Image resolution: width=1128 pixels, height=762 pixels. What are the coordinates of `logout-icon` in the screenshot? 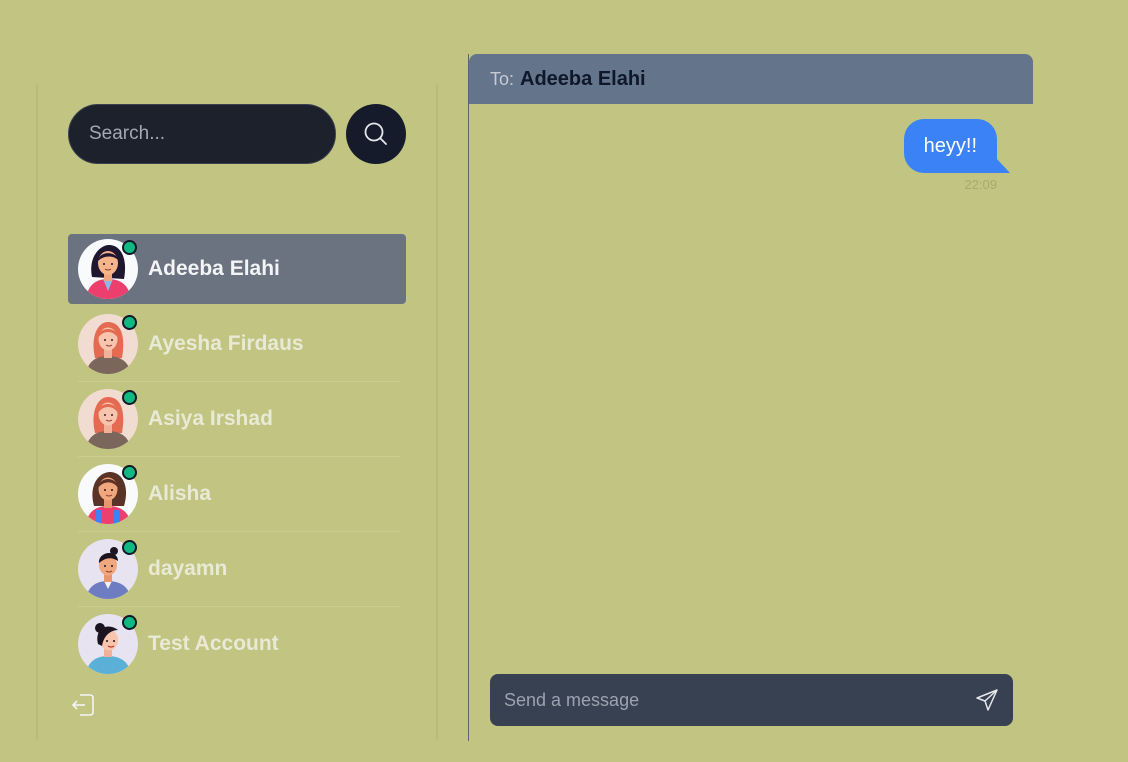 It's located at (82, 705).